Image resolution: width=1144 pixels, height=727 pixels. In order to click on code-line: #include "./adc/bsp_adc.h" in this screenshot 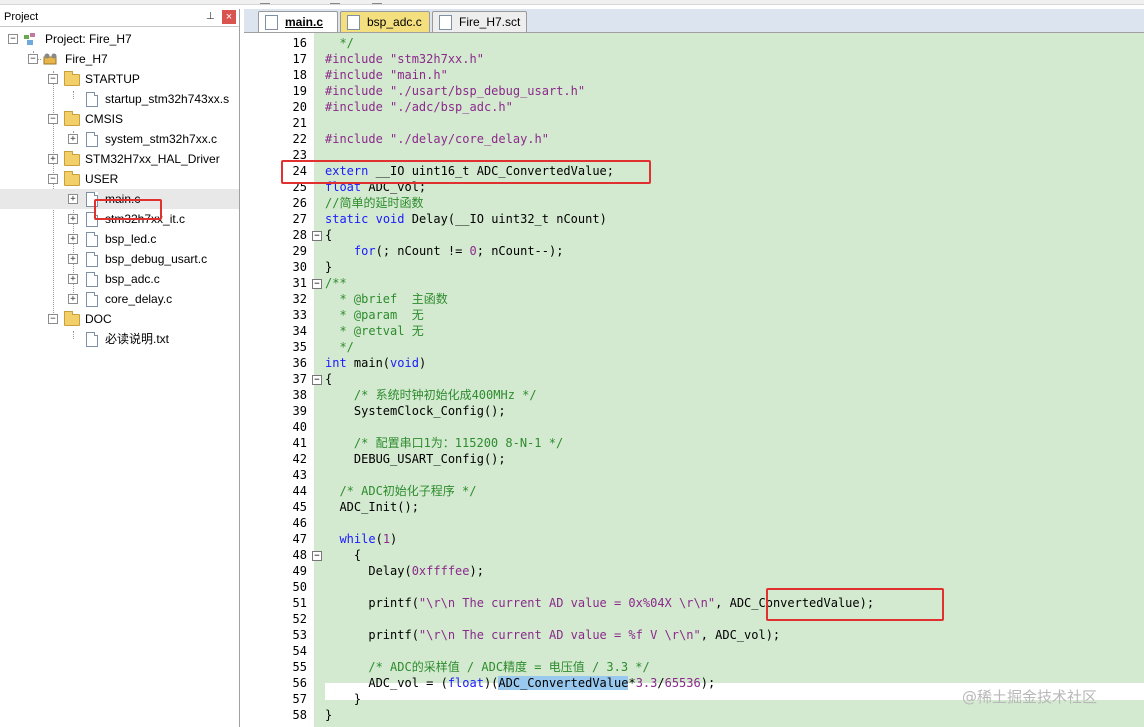, I will do `click(419, 107)`.